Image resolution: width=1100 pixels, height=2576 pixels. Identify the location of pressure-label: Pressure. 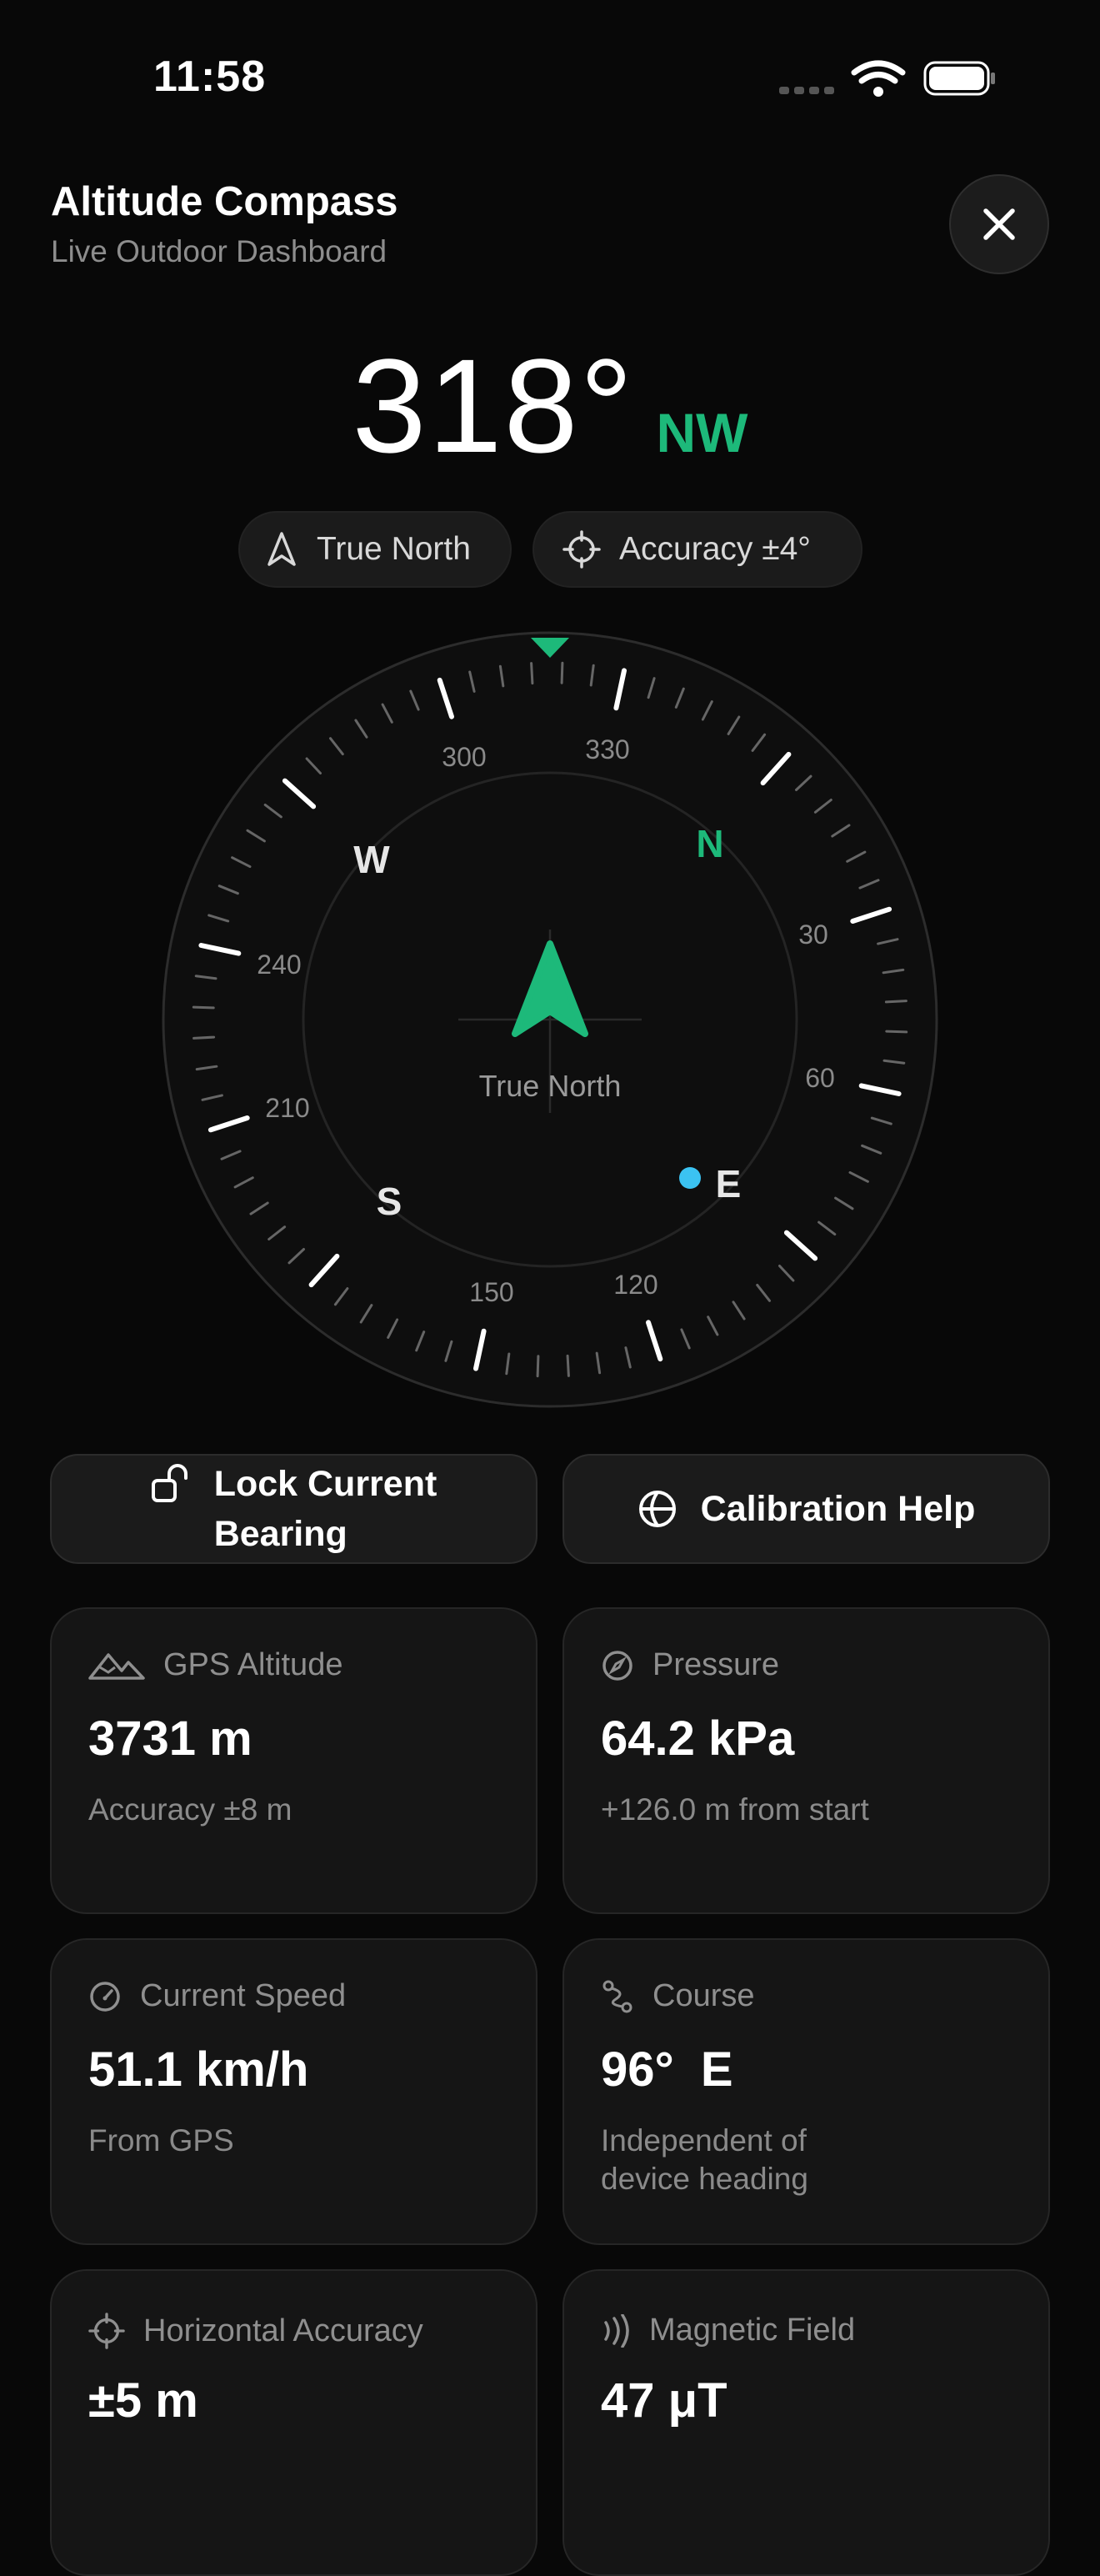
(716, 1664).